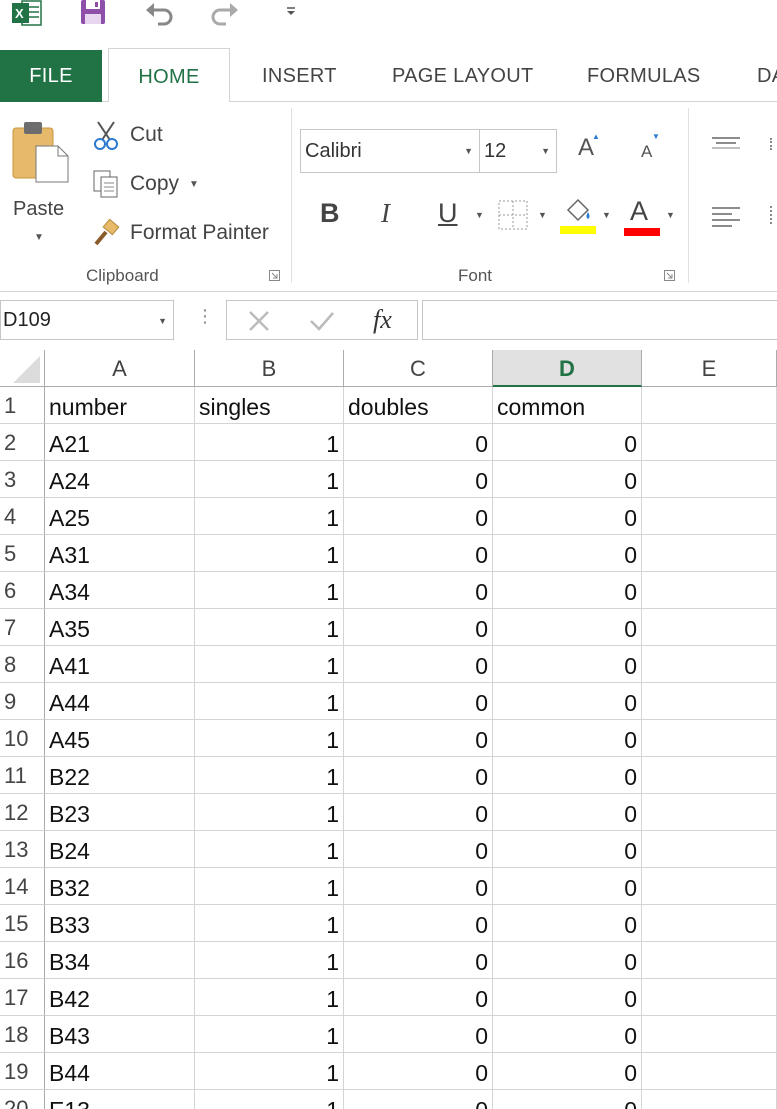  I want to click on font-color-dropdown-icon: ▼, so click(670, 215).